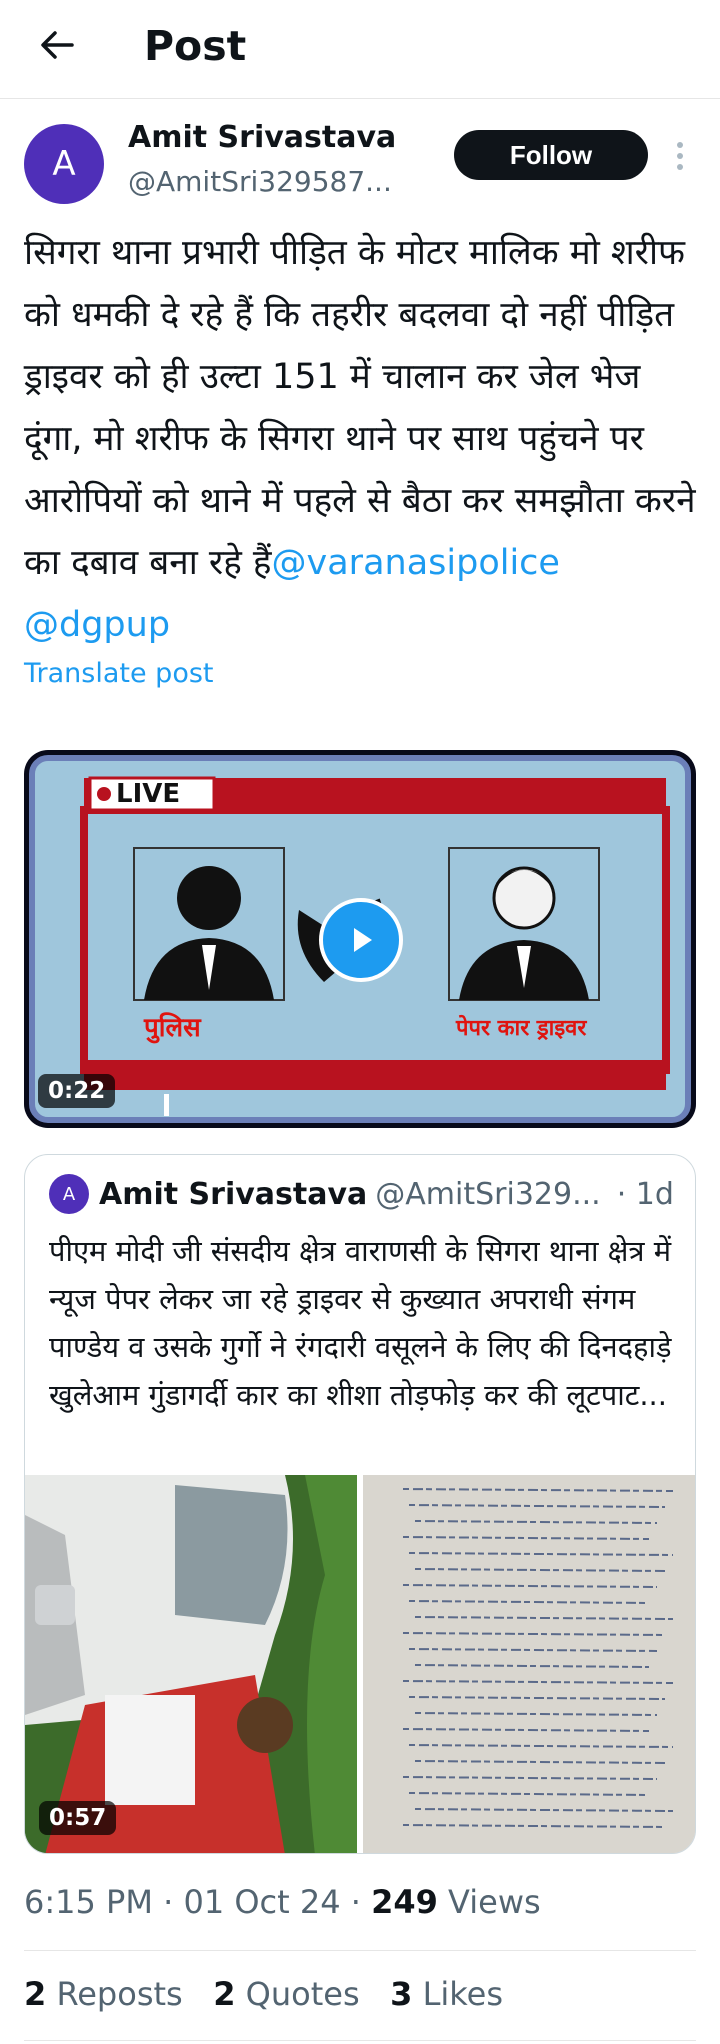 The image size is (720, 2044). I want to click on more-vertical-icon, so click(680, 156).